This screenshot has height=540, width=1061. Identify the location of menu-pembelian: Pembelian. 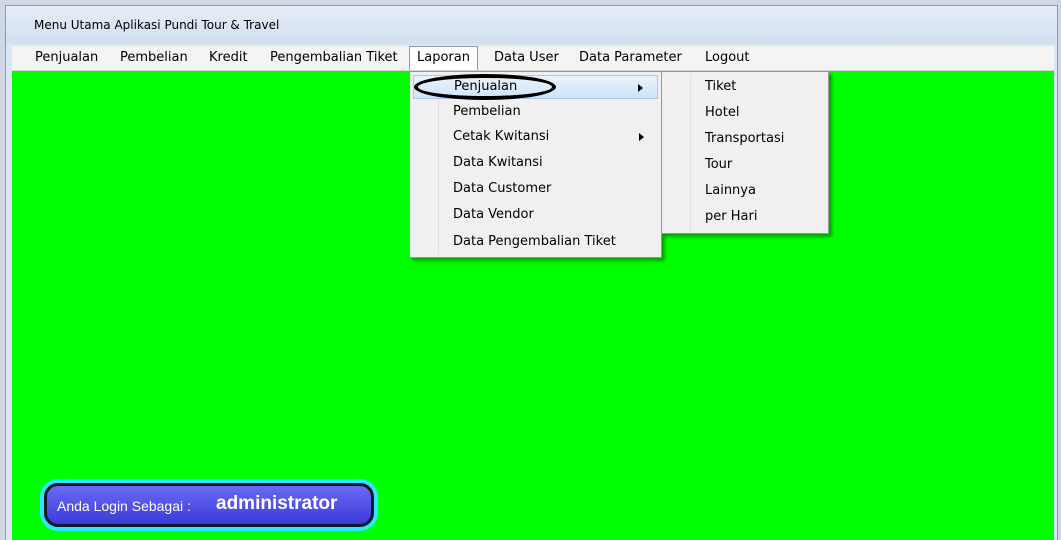
(154, 58).